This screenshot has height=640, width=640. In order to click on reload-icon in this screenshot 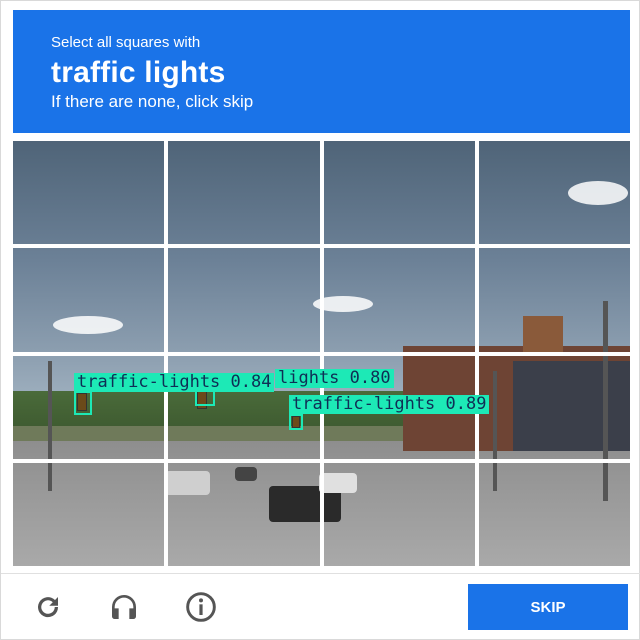, I will do `click(48, 607)`.